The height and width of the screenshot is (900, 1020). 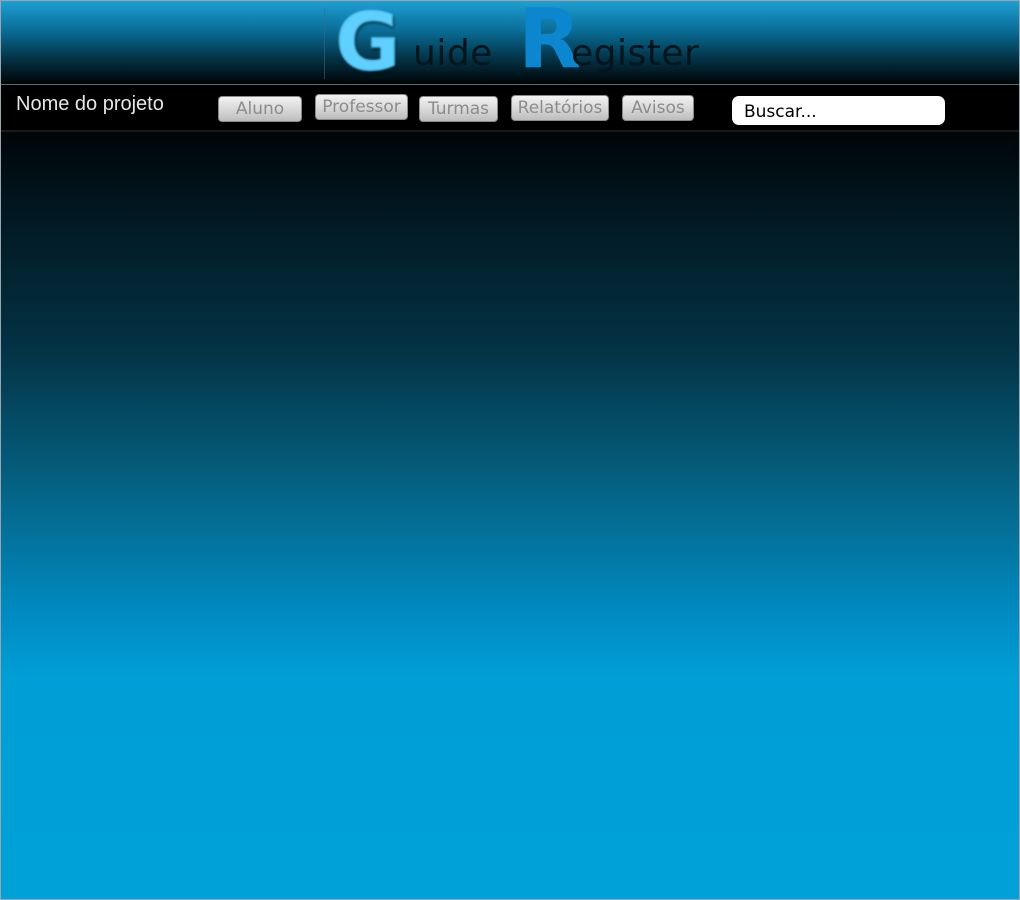 I want to click on nav-button-turmas: Turmas, so click(x=458, y=109).